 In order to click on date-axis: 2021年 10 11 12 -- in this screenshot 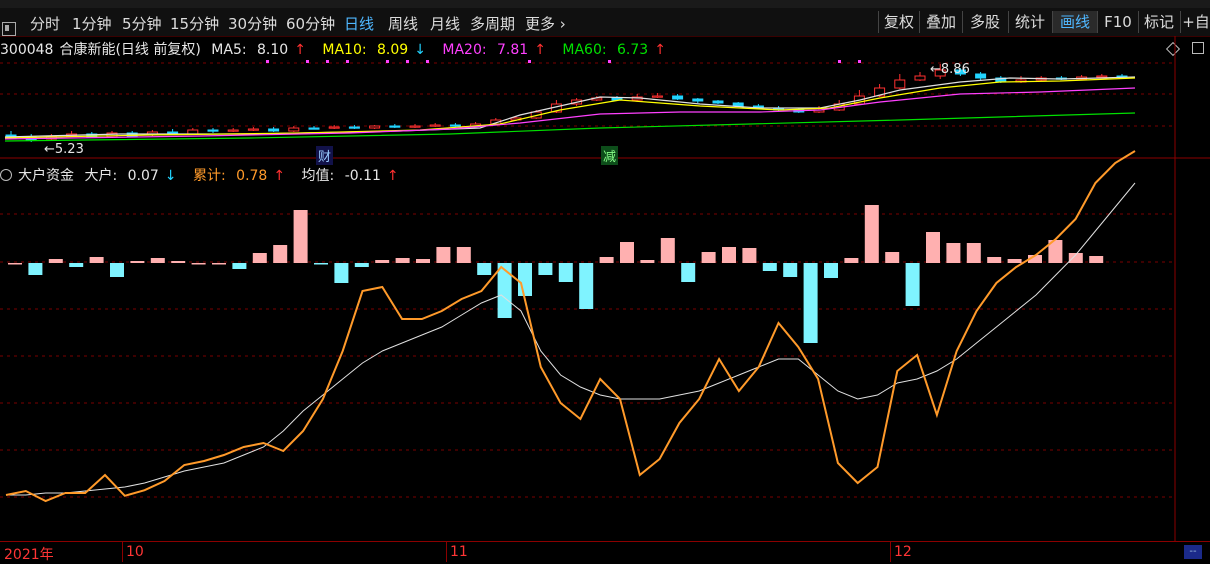, I will do `click(605, 552)`.